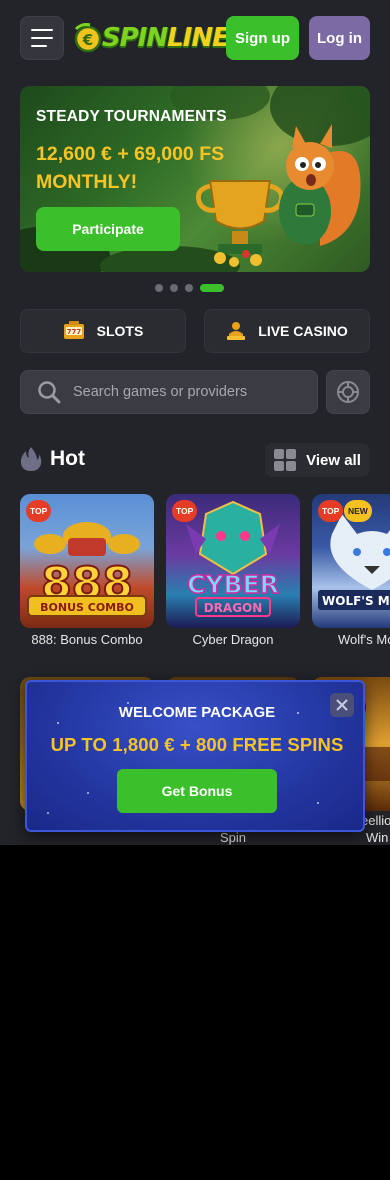 Image resolution: width=390 pixels, height=1180 pixels. What do you see at coordinates (67, 458) in the screenshot?
I see `section-hot-label: Hot` at bounding box center [67, 458].